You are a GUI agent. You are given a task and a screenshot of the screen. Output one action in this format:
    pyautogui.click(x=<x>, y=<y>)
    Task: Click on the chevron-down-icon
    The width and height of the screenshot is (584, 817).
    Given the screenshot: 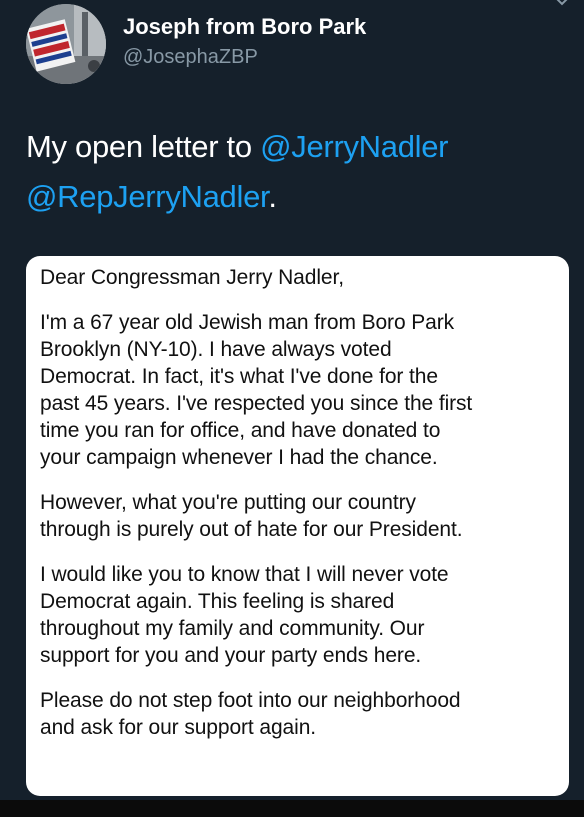 What is the action you would take?
    pyautogui.click(x=562, y=5)
    